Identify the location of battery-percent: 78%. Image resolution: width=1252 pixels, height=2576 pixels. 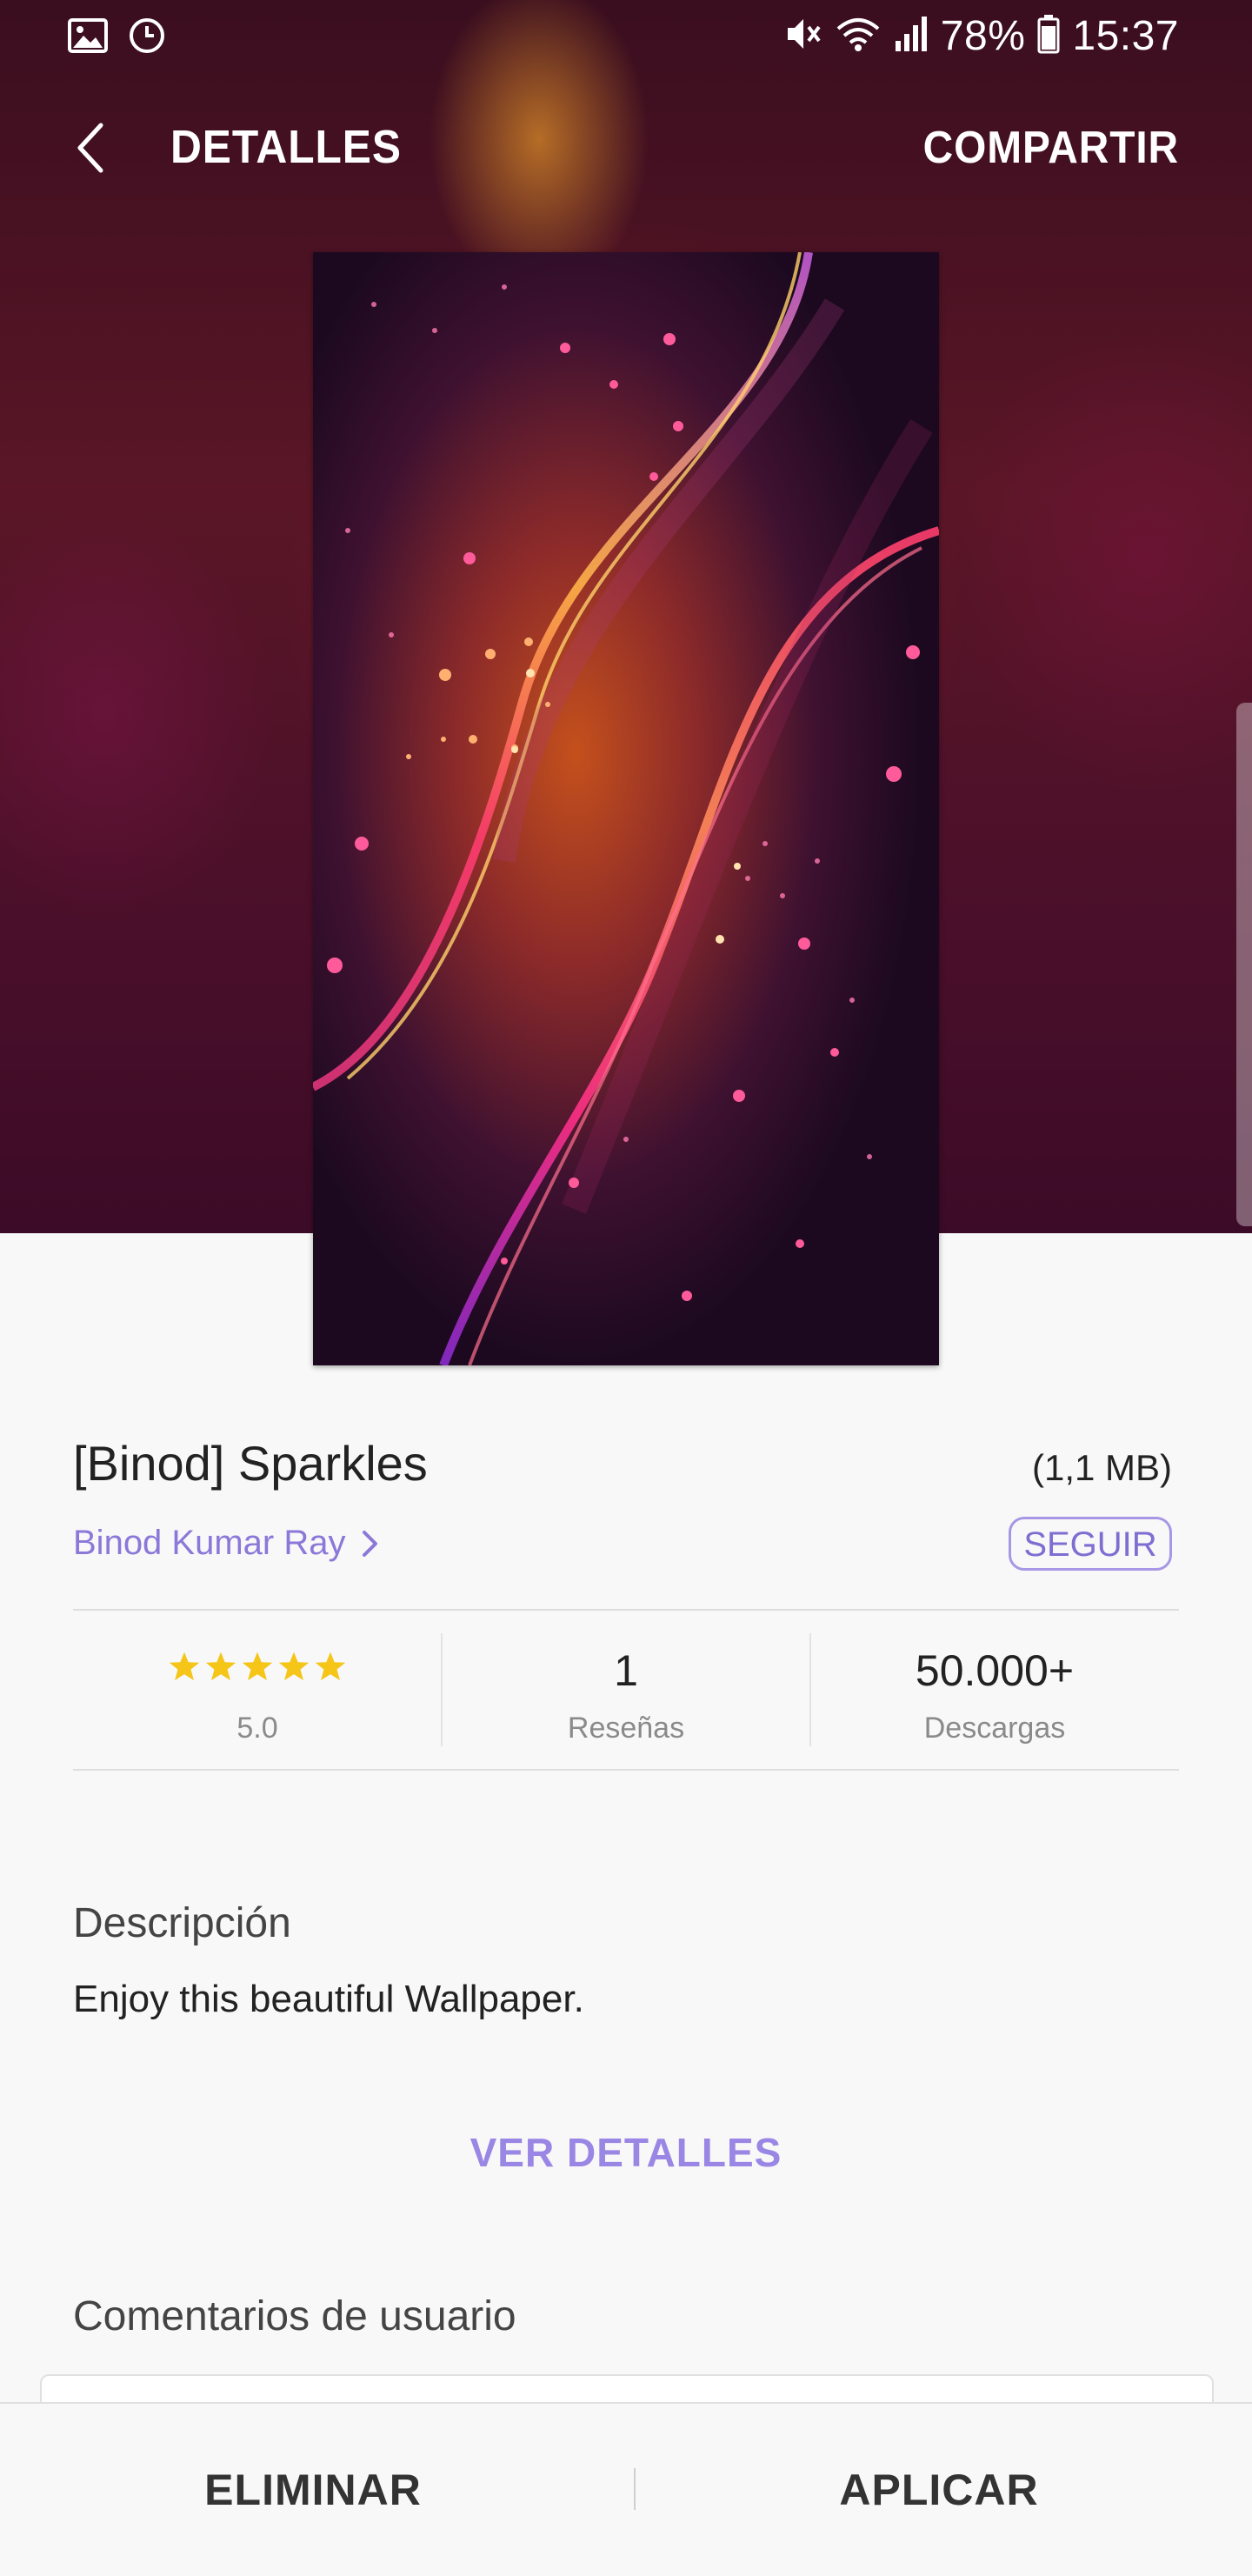
(983, 36).